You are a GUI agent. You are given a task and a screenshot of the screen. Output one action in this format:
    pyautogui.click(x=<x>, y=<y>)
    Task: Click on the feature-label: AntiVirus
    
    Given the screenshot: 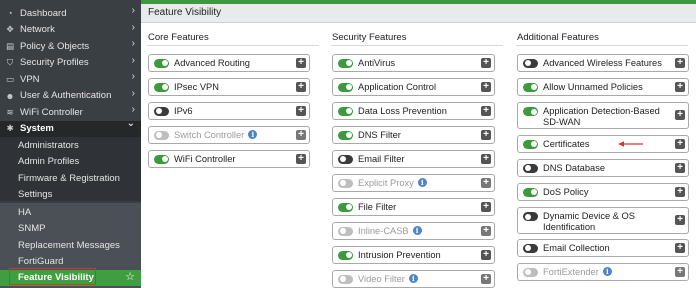 What is the action you would take?
    pyautogui.click(x=377, y=62)
    